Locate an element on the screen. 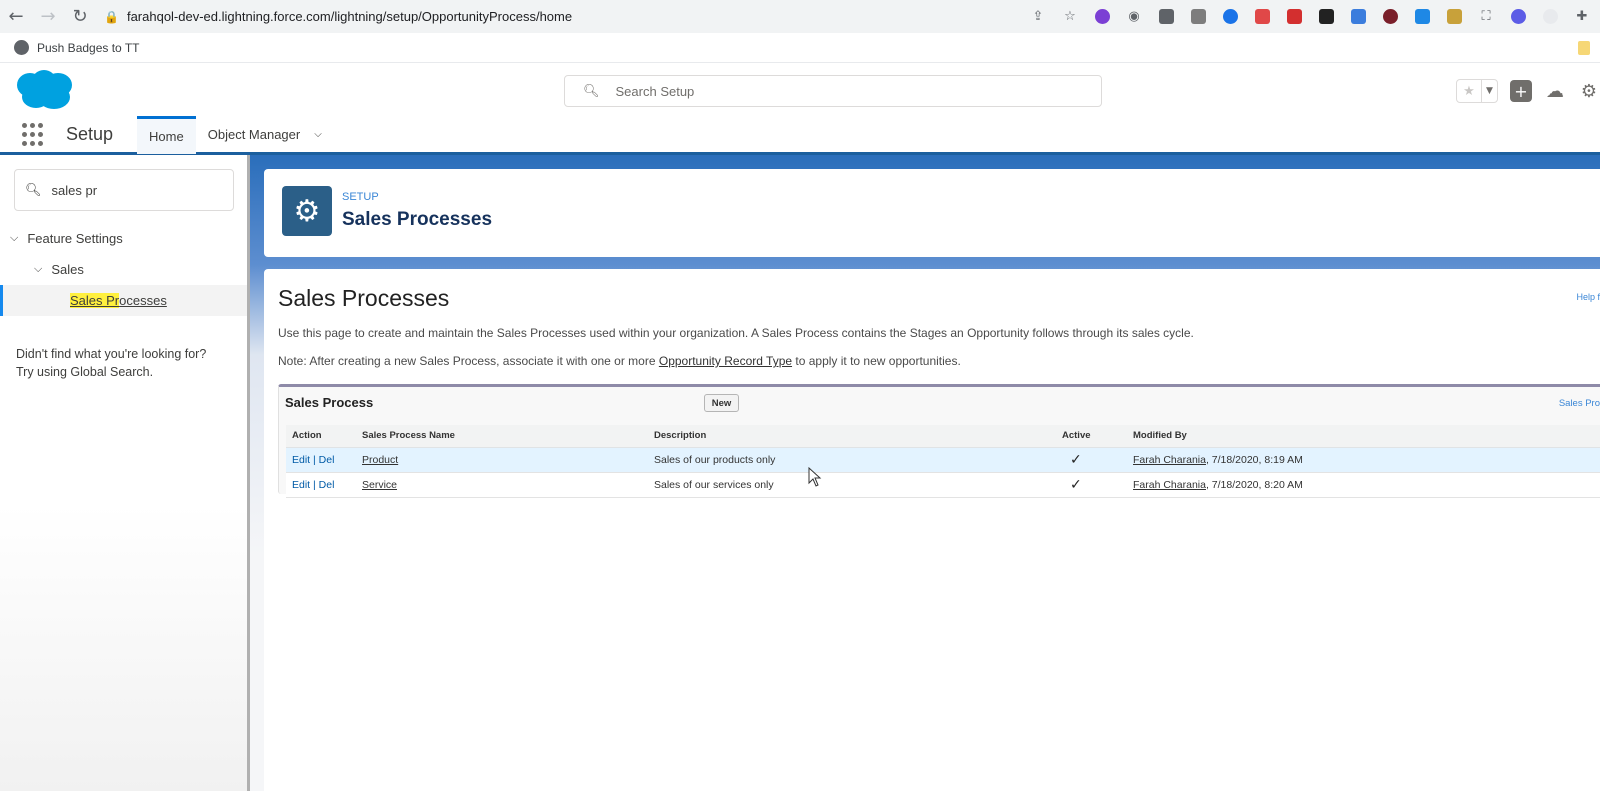 The width and height of the screenshot is (1600, 794). tab-home: Home is located at coordinates (166, 134).